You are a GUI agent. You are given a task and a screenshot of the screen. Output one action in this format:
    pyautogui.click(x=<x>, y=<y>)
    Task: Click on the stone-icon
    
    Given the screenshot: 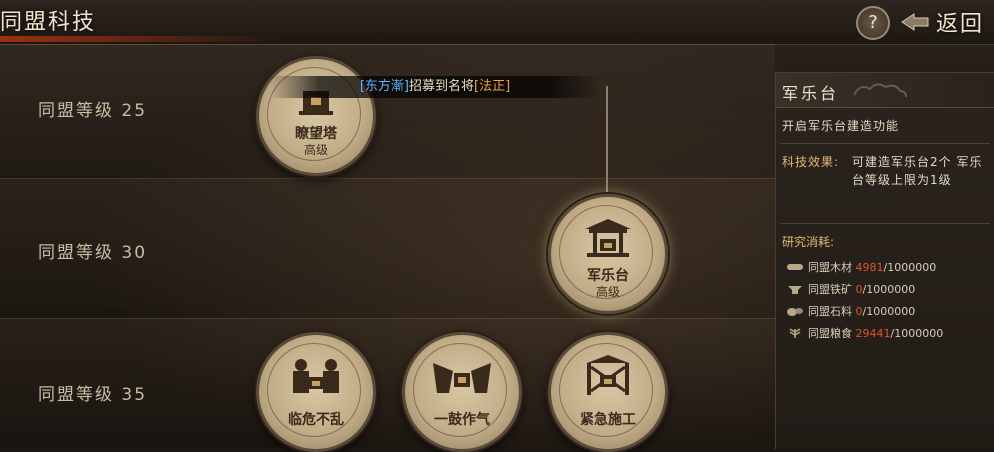 What is the action you would take?
    pyautogui.click(x=795, y=312)
    